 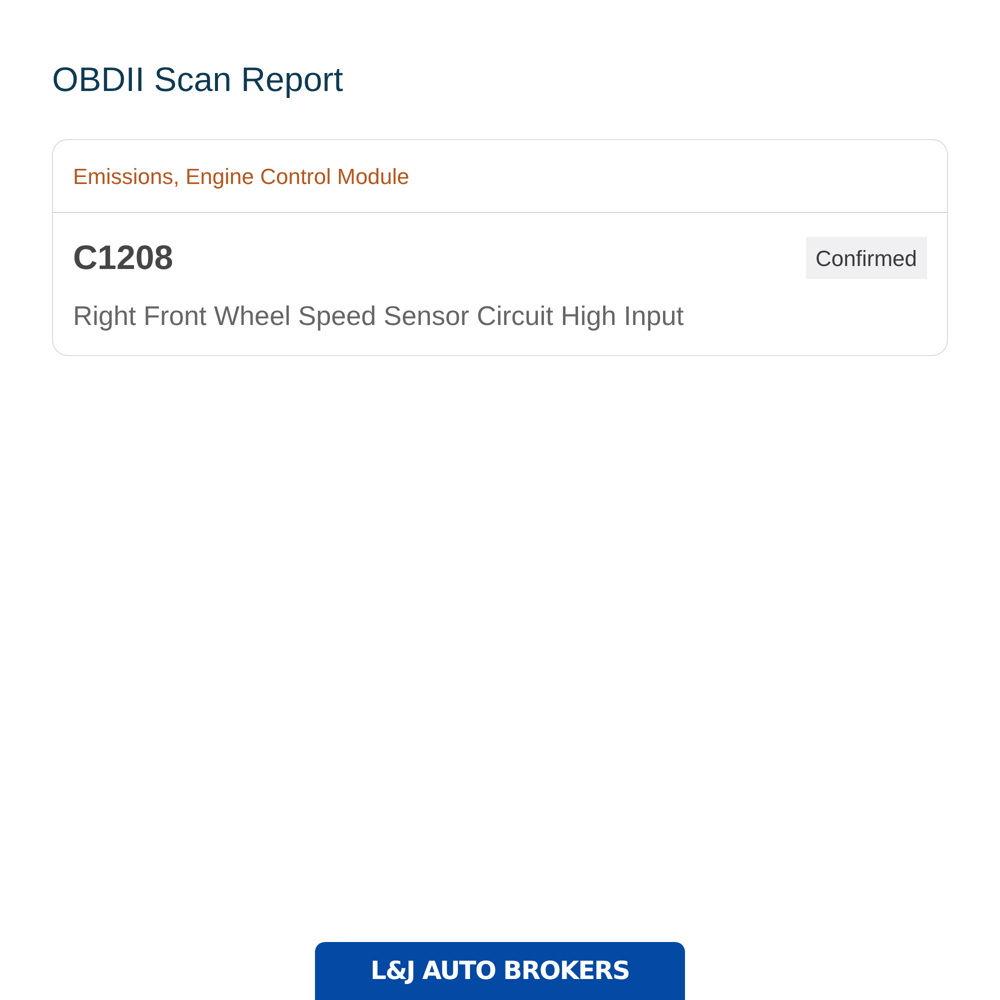 What do you see at coordinates (866, 258) in the screenshot?
I see `status-badge: Confirmed` at bounding box center [866, 258].